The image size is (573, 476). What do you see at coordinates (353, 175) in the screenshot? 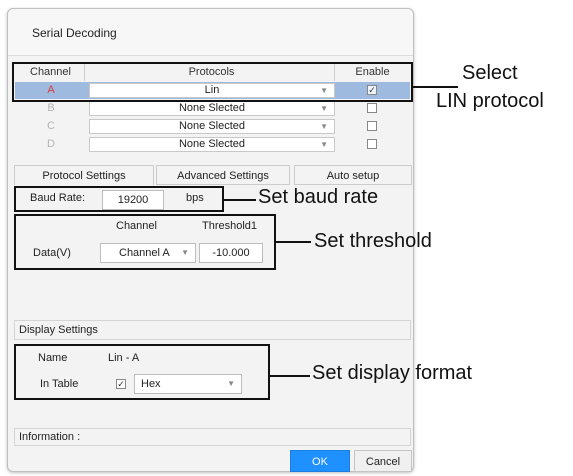
I see `tab-auto-setup: Auto setup` at bounding box center [353, 175].